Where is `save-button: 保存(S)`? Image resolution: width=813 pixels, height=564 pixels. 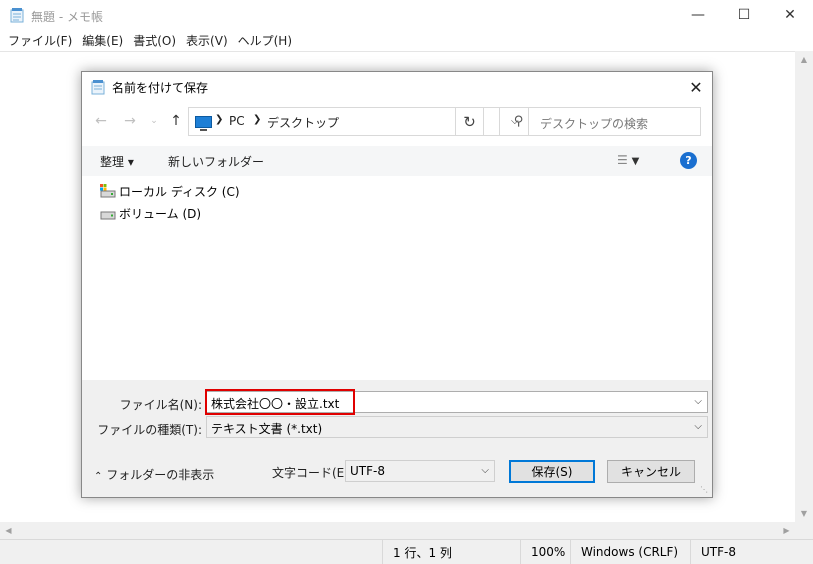
save-button: 保存(S) is located at coordinates (552, 471).